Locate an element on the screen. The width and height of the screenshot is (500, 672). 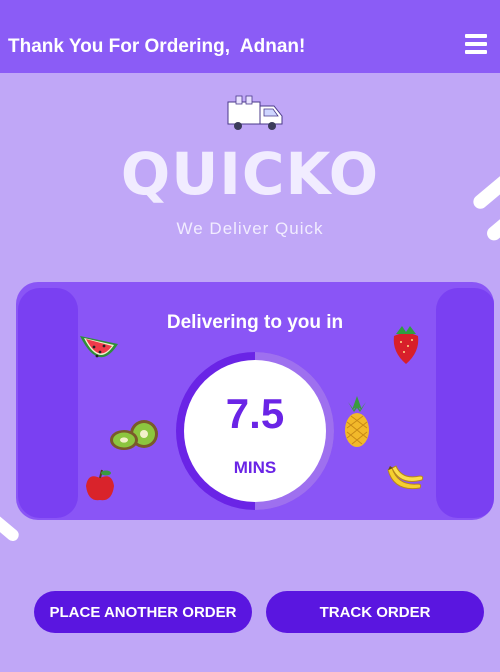
pineapple-icon is located at coordinates (357, 421).